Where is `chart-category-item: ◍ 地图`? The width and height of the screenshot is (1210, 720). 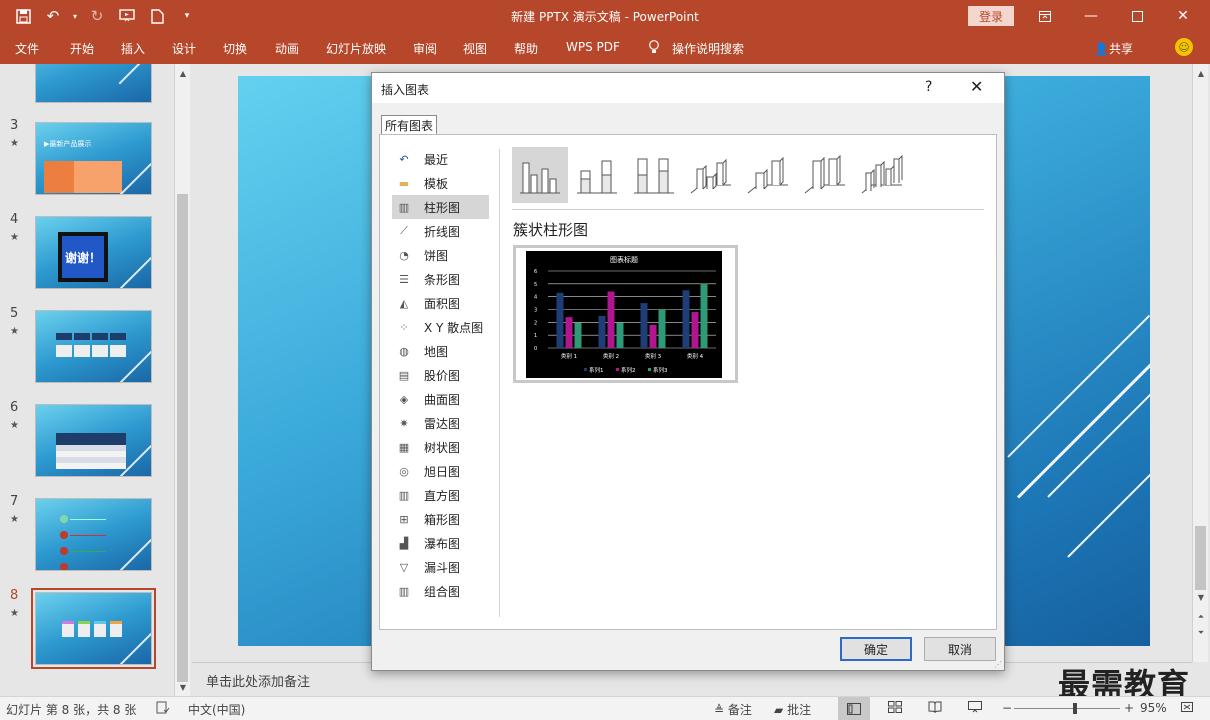
chart-category-item: ◍ 地图 is located at coordinates (440, 351).